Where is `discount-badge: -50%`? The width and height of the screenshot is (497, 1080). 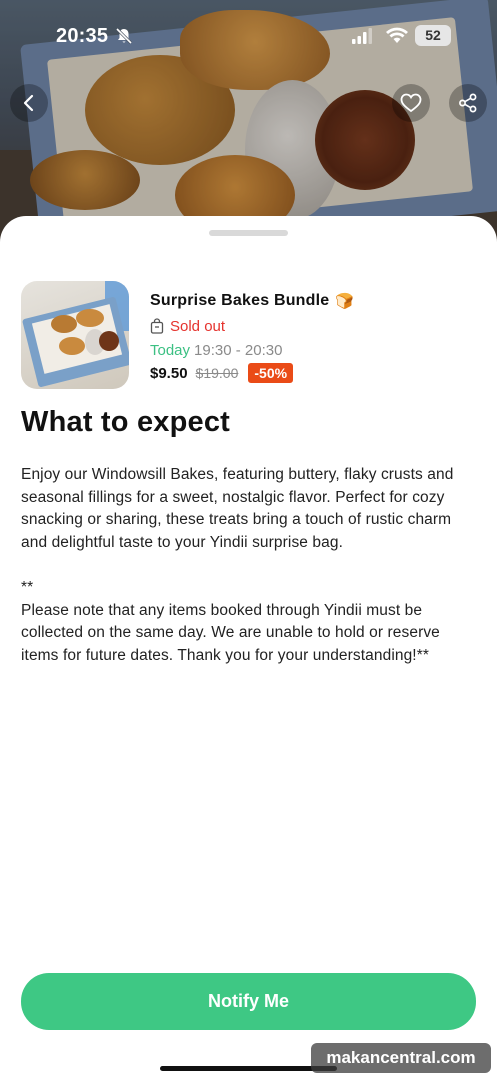 discount-badge: -50% is located at coordinates (271, 373).